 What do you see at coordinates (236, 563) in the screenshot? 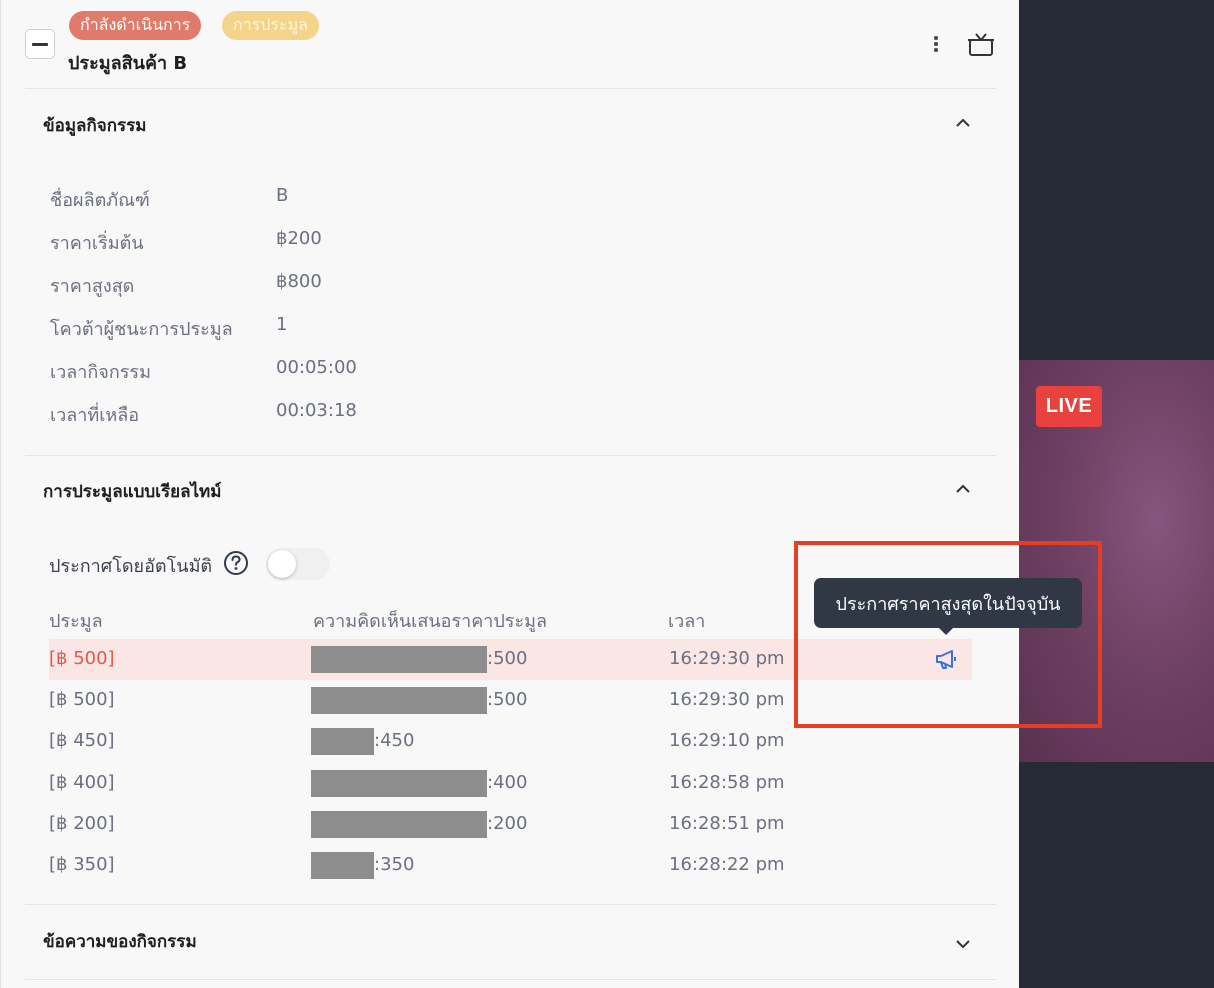
I see `help-icon` at bounding box center [236, 563].